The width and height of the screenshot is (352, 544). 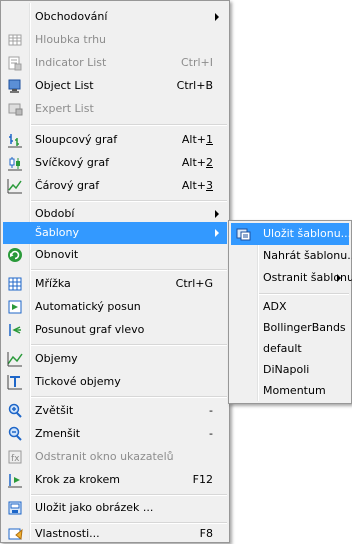 What do you see at coordinates (67, 185) in the screenshot?
I see `menu-item-label: Čárový graf` at bounding box center [67, 185].